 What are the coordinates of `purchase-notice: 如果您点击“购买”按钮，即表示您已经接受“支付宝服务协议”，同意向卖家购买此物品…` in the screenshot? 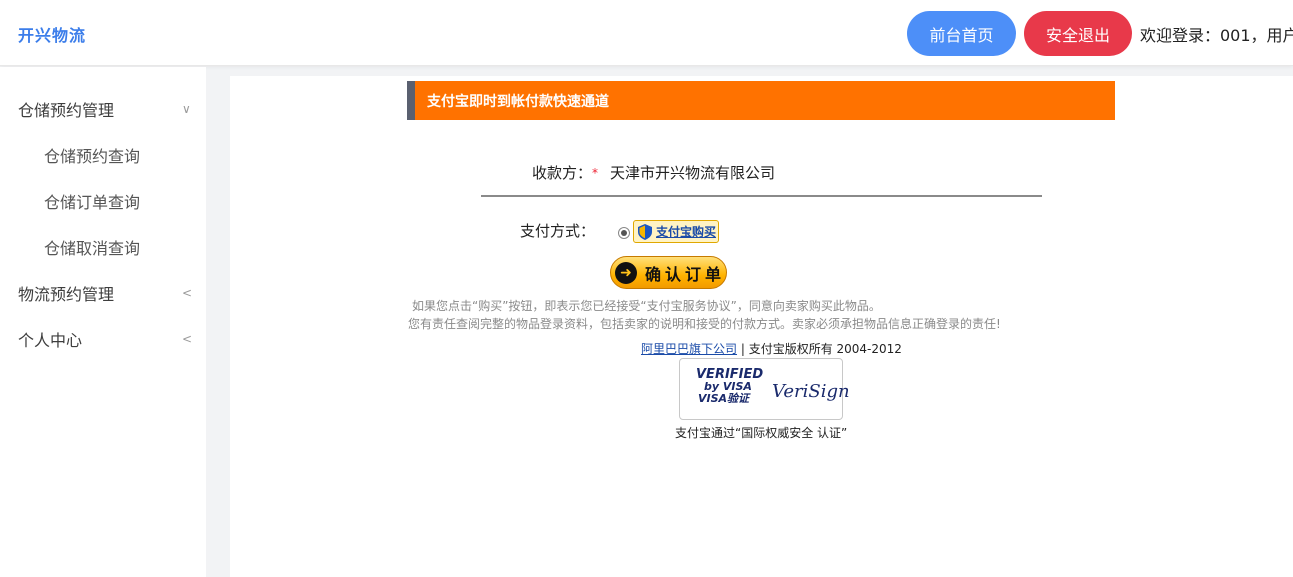 It's located at (704, 315).